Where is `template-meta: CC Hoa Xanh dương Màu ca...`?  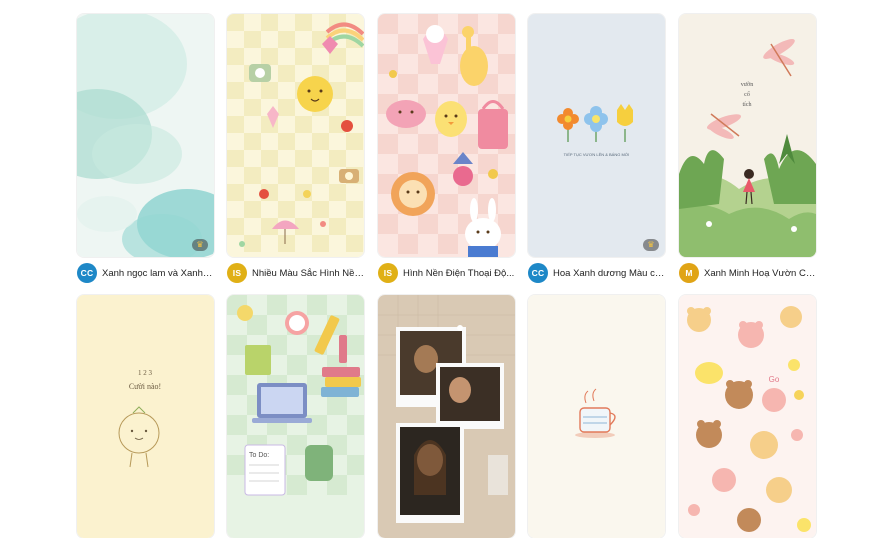 template-meta: CC Hoa Xanh dương Màu ca... is located at coordinates (596, 273).